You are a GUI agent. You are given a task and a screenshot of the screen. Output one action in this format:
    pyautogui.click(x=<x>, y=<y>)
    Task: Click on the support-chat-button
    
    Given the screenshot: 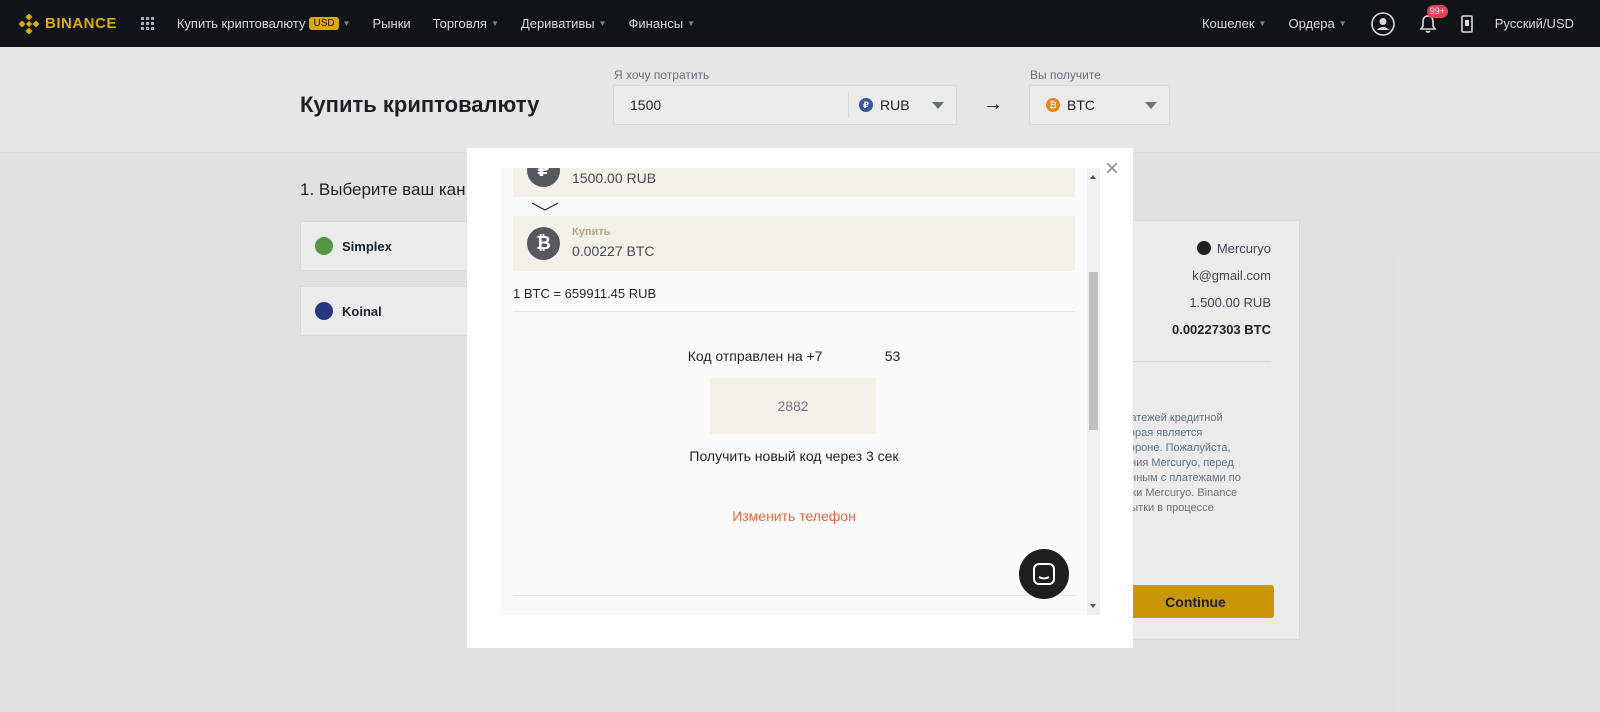 What is the action you would take?
    pyautogui.click(x=1044, y=574)
    